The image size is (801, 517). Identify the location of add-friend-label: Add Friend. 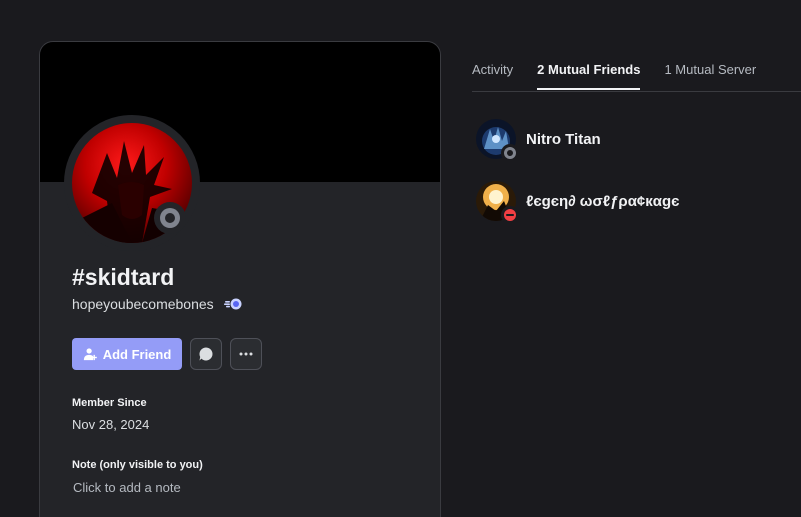
(137, 354).